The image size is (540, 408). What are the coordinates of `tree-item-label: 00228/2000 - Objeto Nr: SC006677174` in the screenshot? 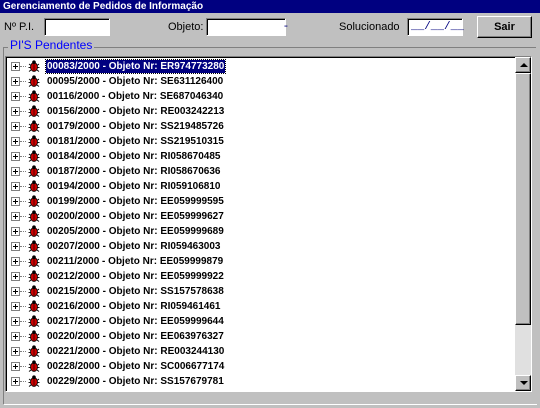 It's located at (136, 366).